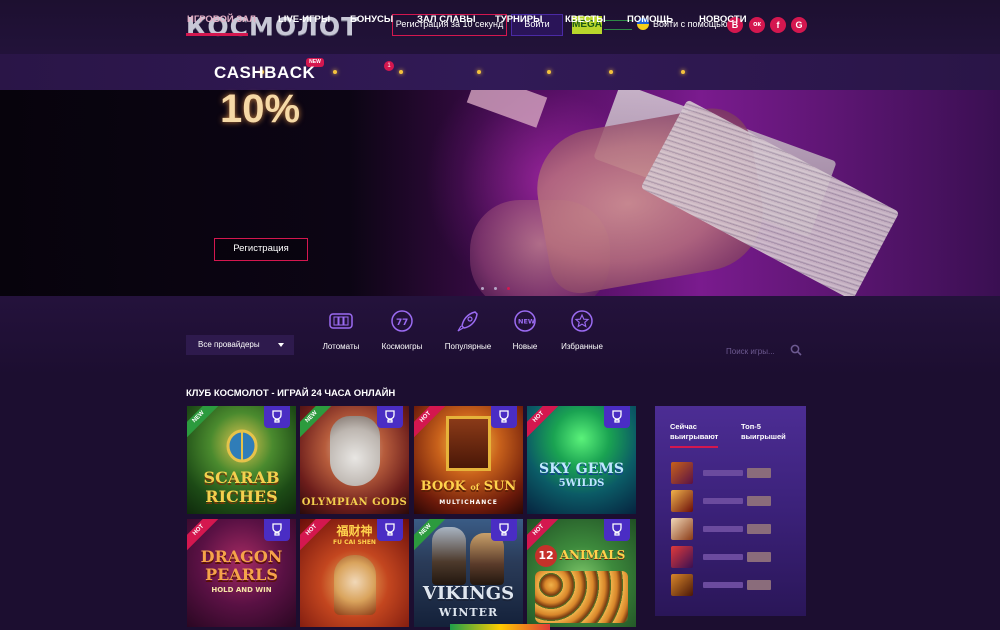 This screenshot has width=1000, height=630. What do you see at coordinates (467, 321) in the screenshot?
I see `rocket-icon` at bounding box center [467, 321].